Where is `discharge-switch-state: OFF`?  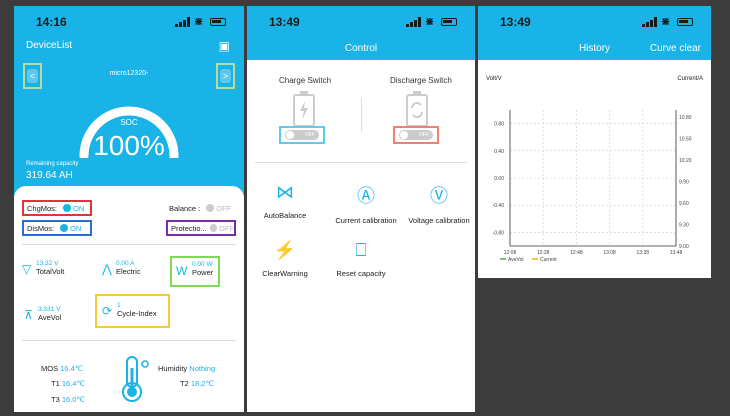
discharge-switch-state: OFF is located at coordinates (416, 135).